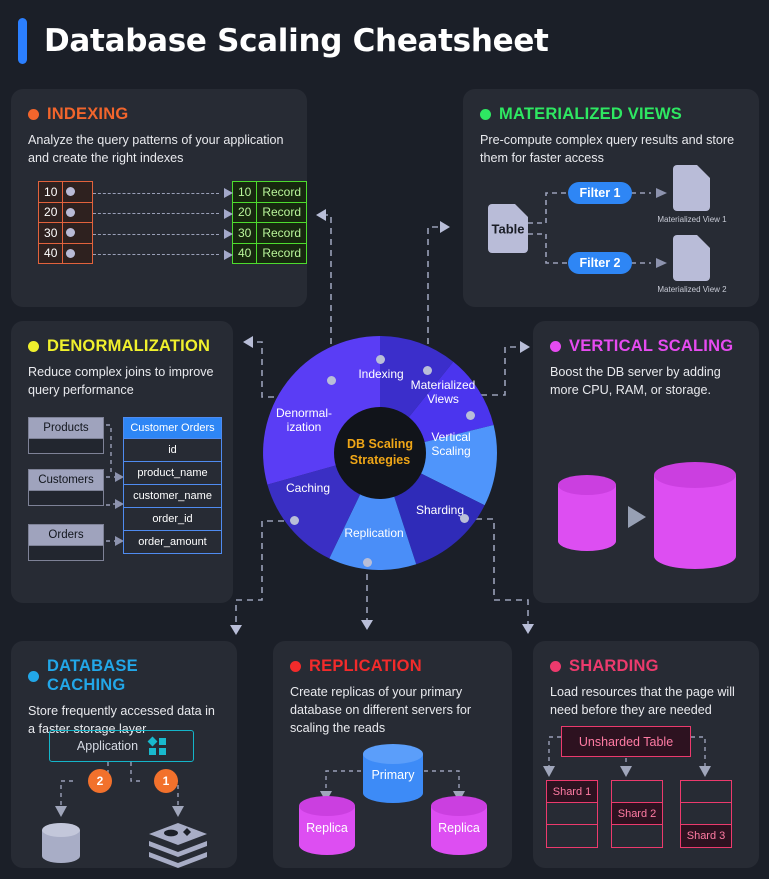  Describe the element at coordinates (587, 513) in the screenshot. I see `small-database-cylinder-icon` at that location.